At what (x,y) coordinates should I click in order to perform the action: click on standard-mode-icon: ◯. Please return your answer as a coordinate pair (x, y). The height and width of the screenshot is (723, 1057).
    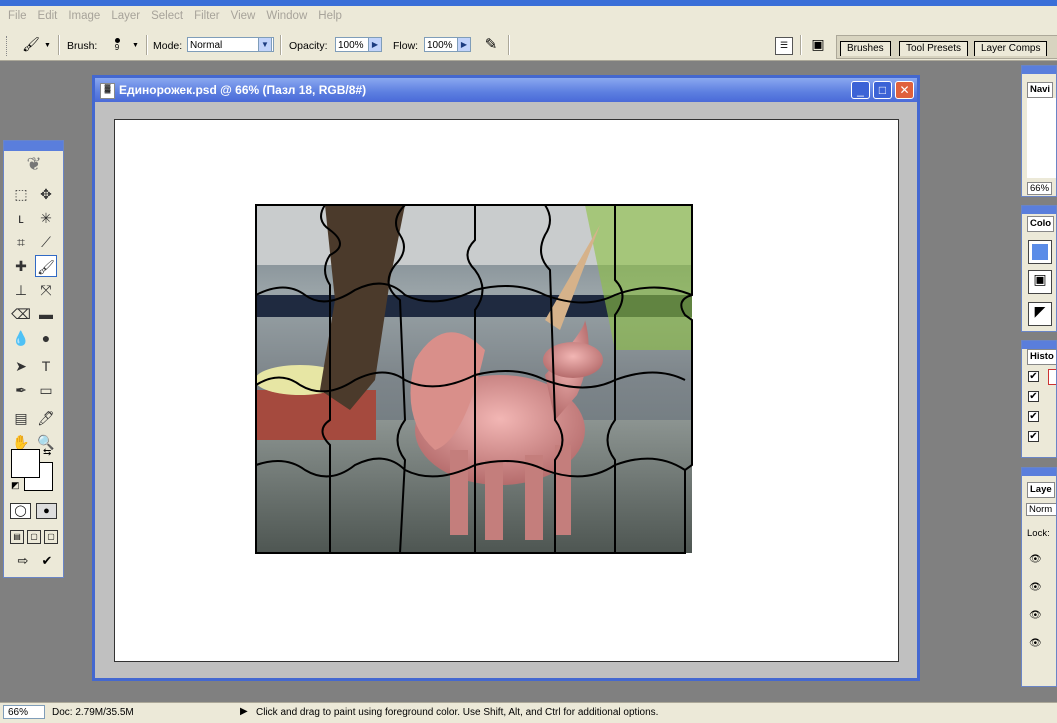
    Looking at the image, I should click on (20, 511).